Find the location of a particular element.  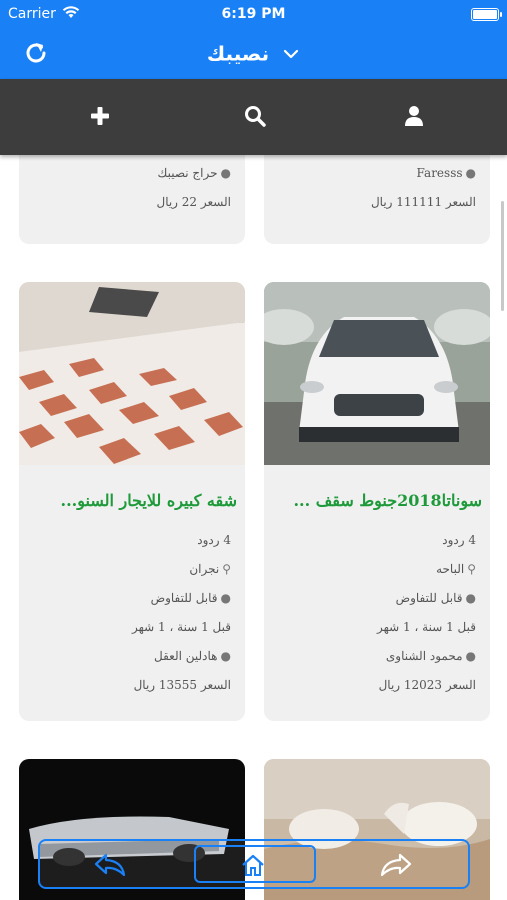

listing-price: السعر 111111 ريال is located at coordinates (423, 201).